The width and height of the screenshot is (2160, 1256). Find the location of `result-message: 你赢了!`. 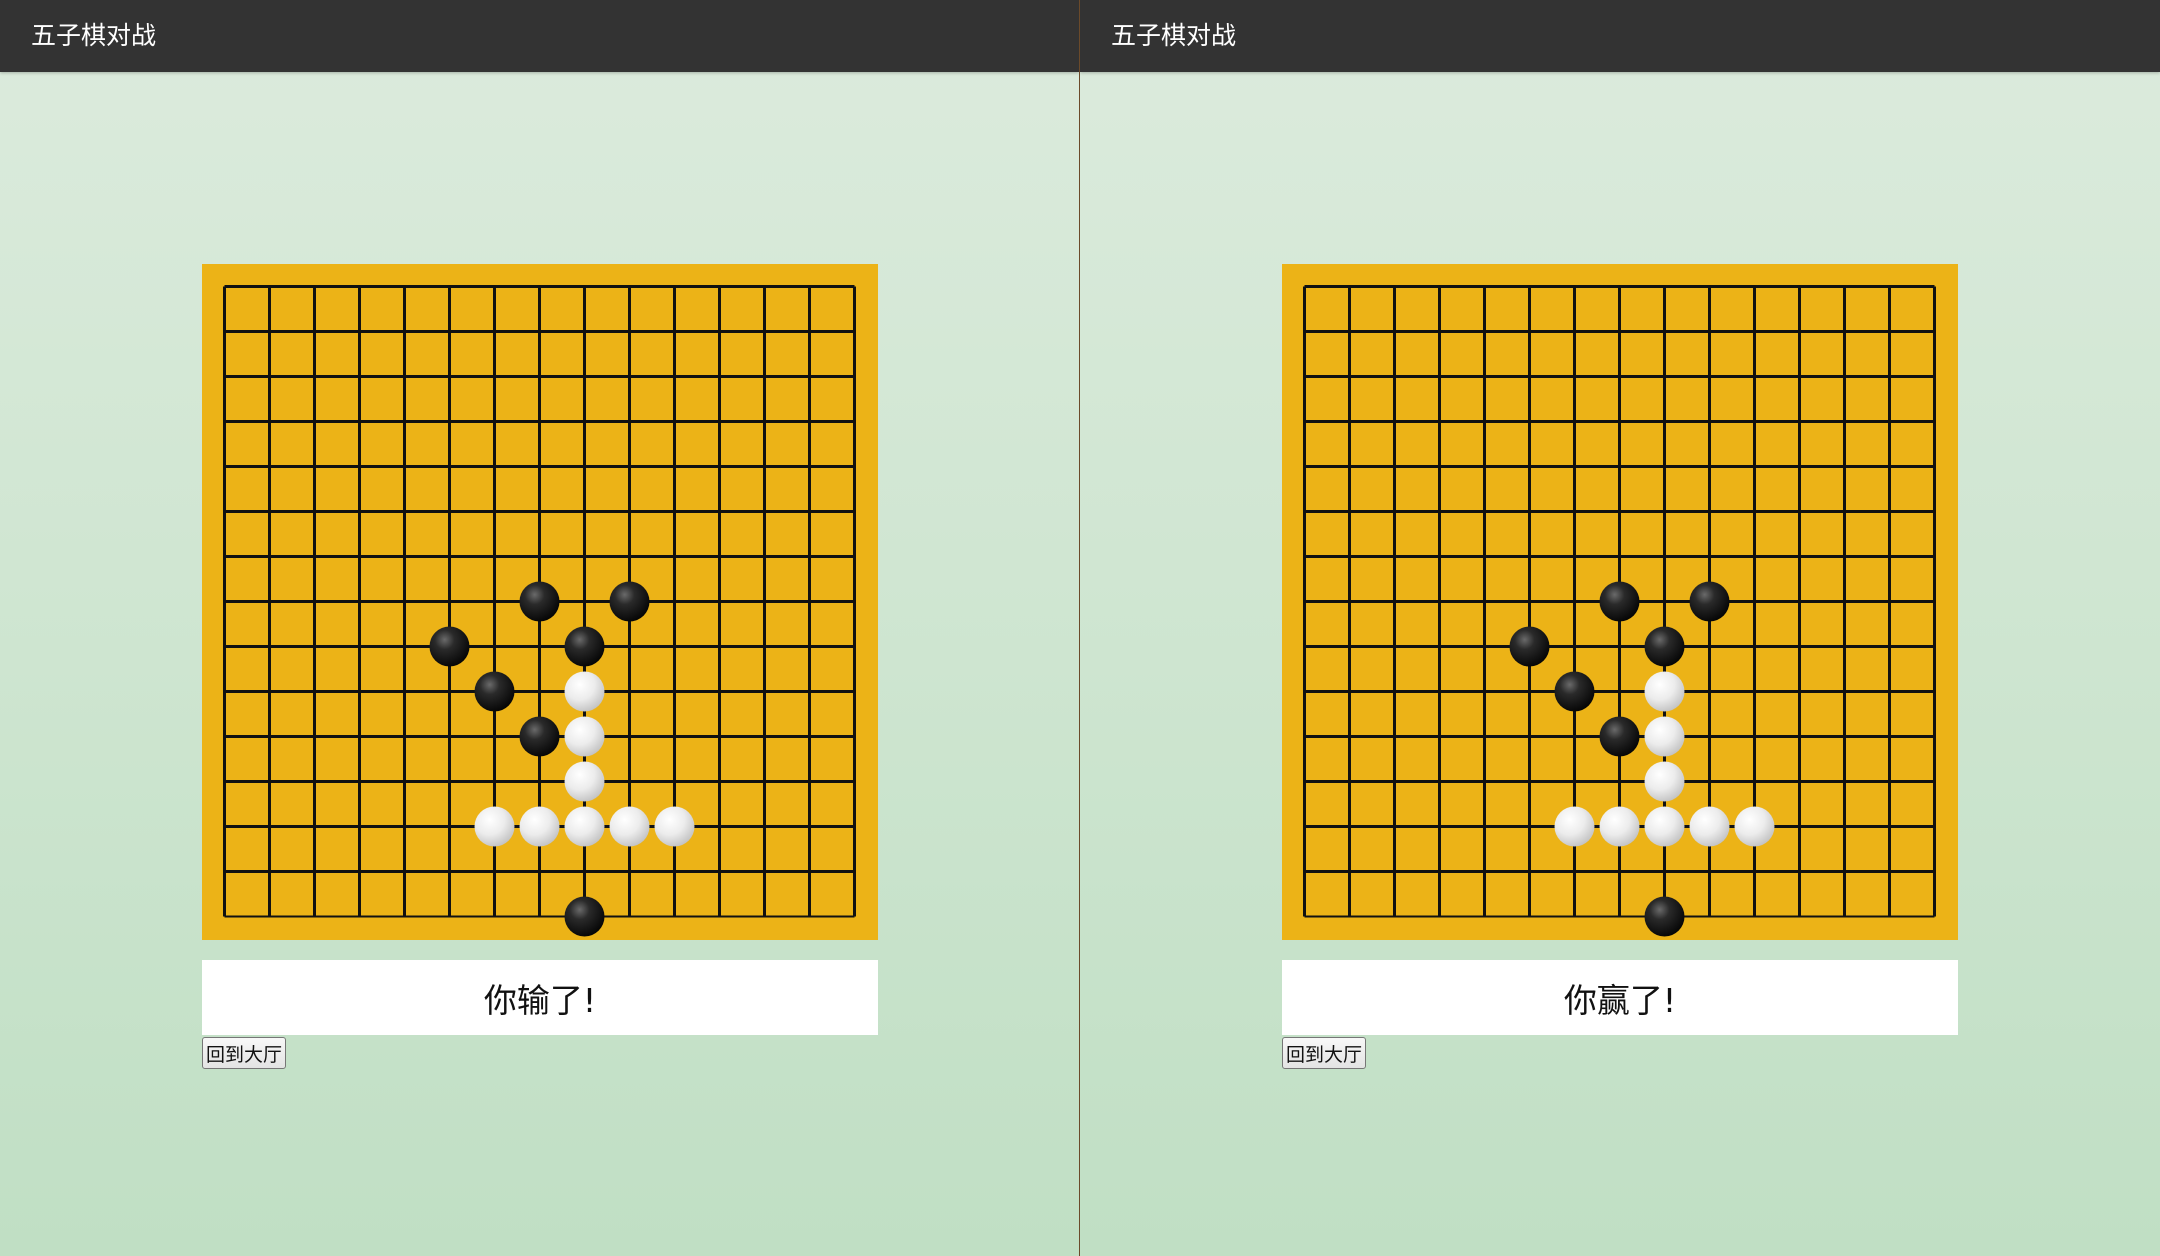

result-message: 你赢了! is located at coordinates (1620, 997).